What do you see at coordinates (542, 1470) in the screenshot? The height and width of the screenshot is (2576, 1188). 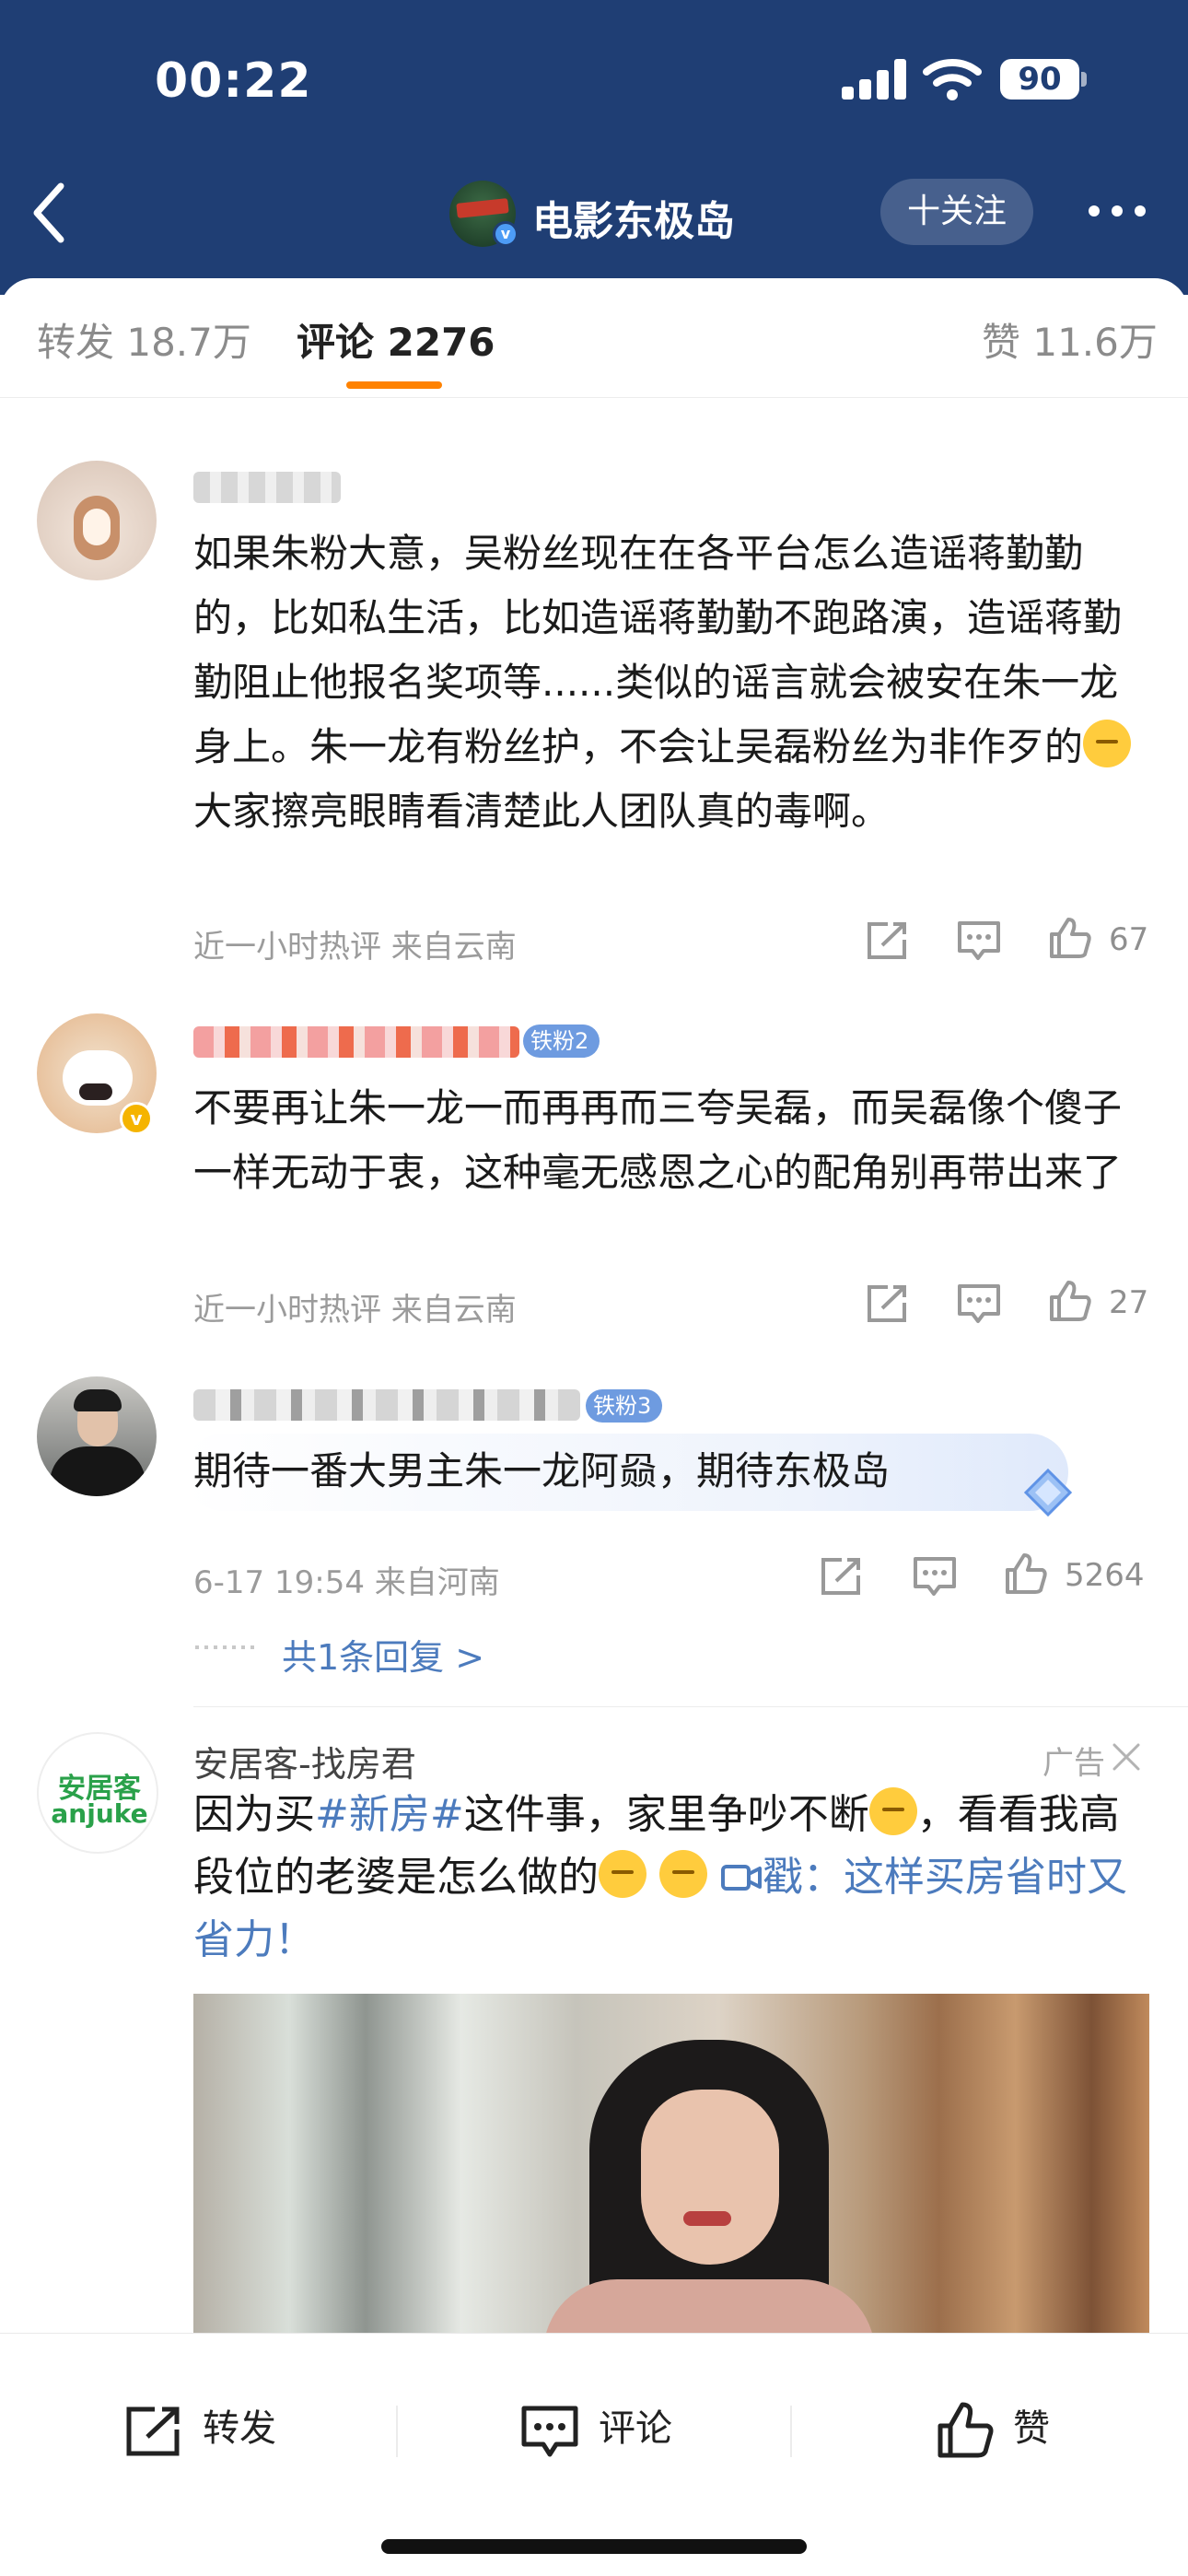 I see `comment-text: 期待一番大男主朱一龙阿赑，期待东极岛` at bounding box center [542, 1470].